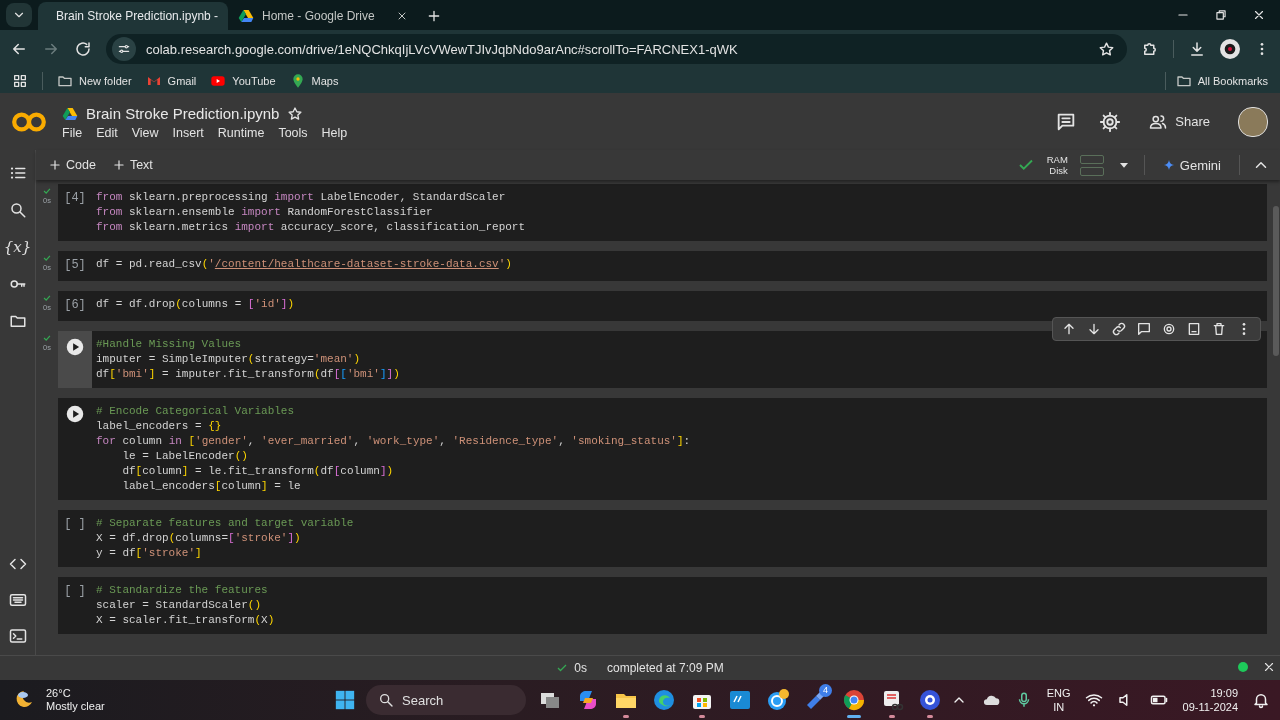  Describe the element at coordinates (1221, 15) in the screenshot. I see `restore-icon` at that location.